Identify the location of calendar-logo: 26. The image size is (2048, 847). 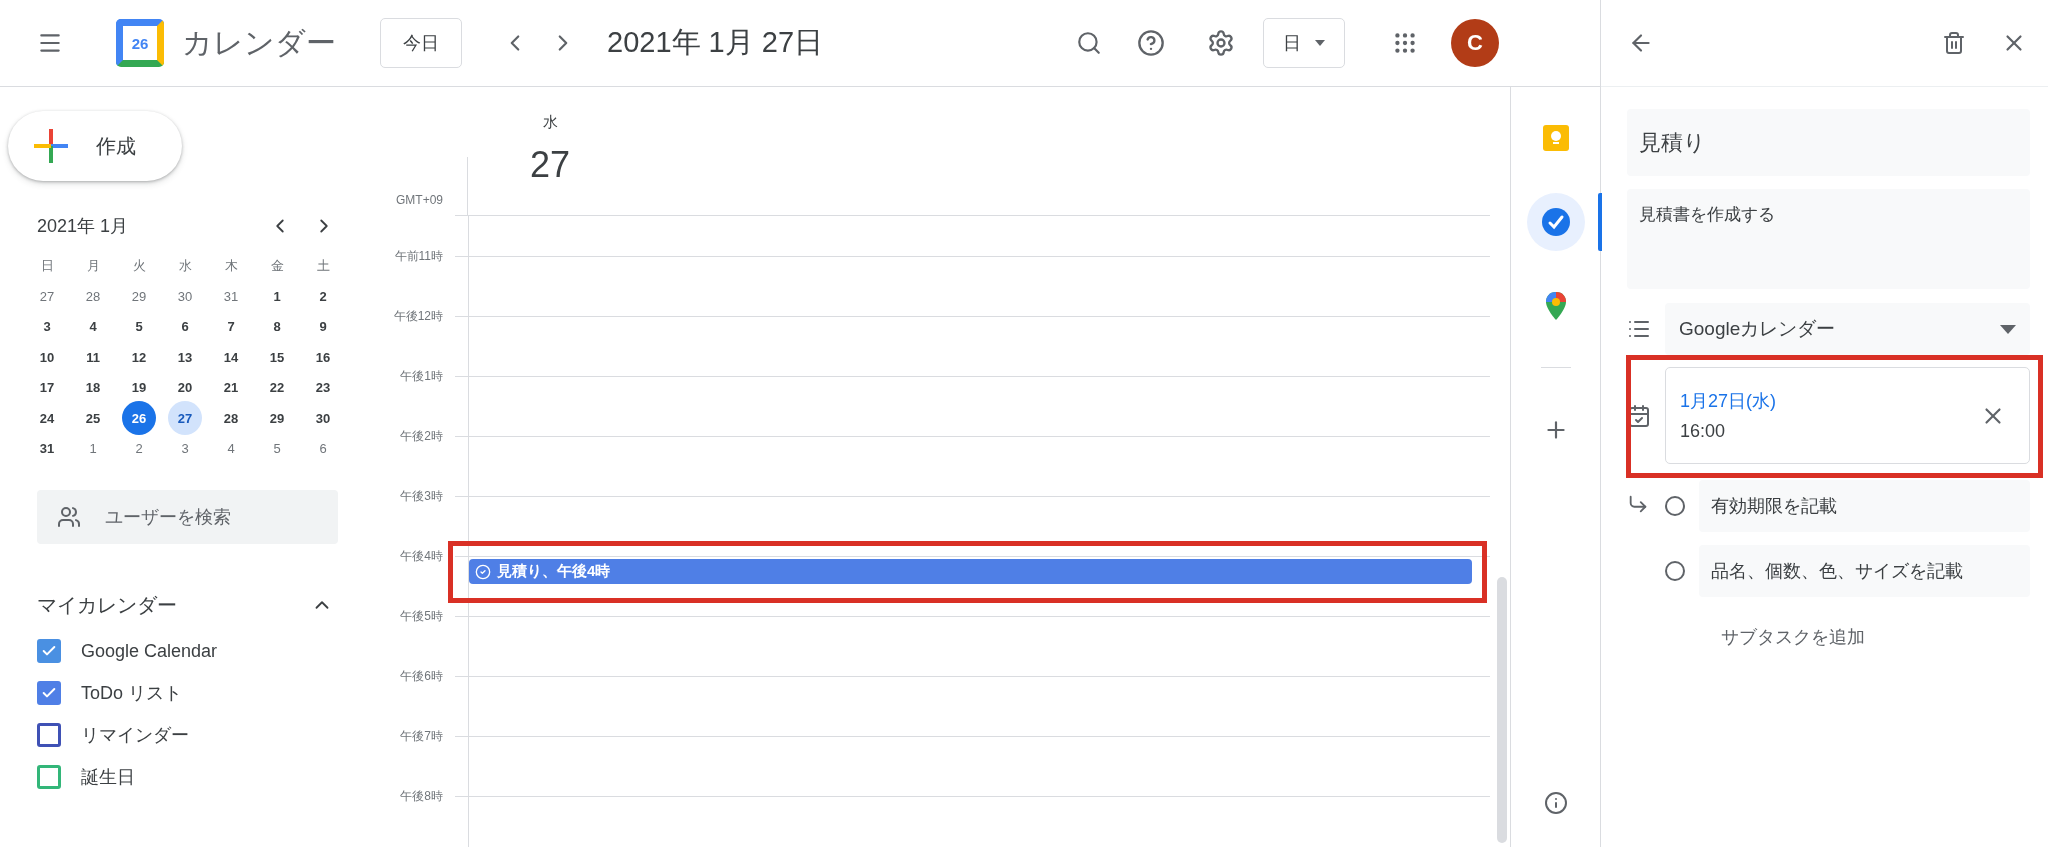
(140, 43).